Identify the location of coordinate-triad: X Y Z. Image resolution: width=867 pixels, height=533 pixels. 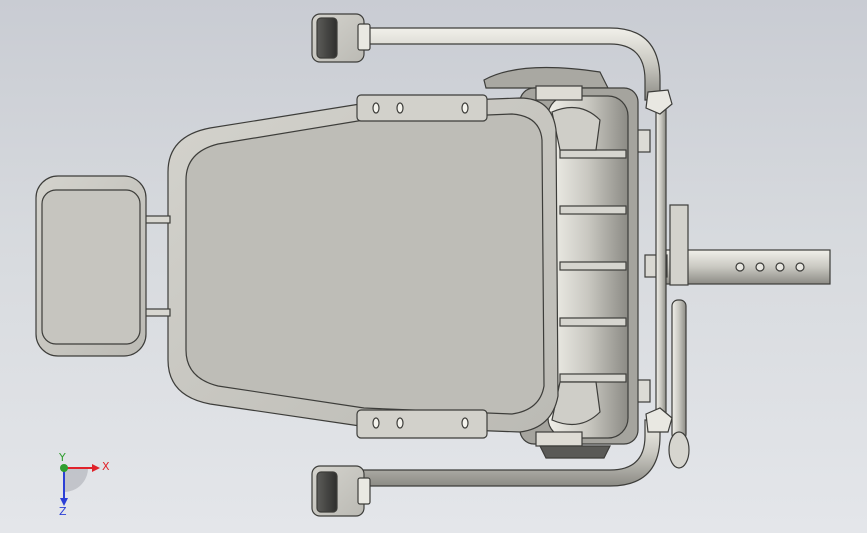
(83, 484).